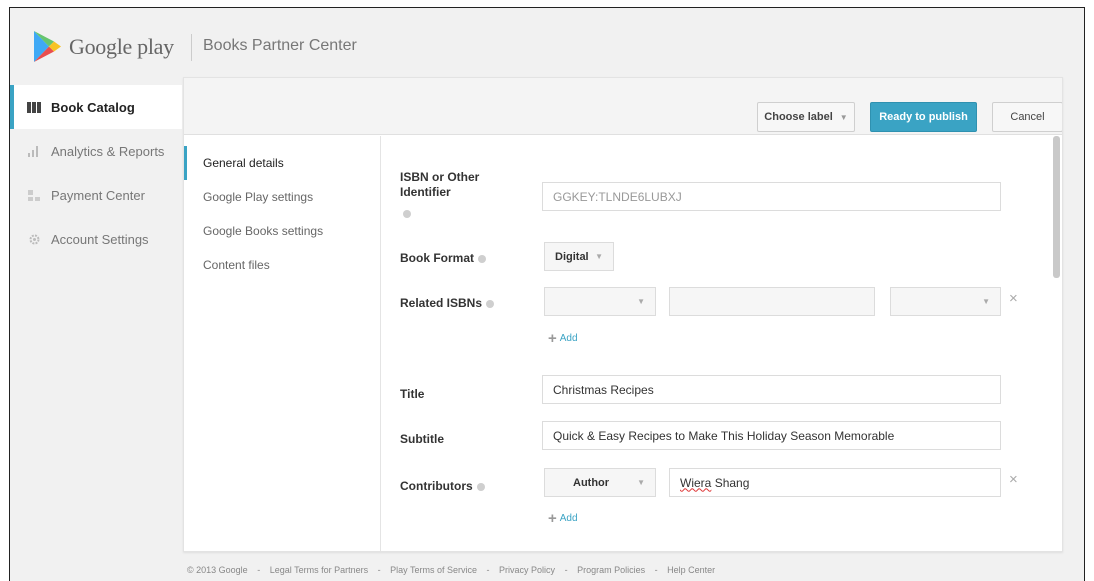 The width and height of the screenshot is (1094, 581). What do you see at coordinates (623, 106) in the screenshot?
I see `toolbar: Choose label ▼ Ready to publish Cancel` at bounding box center [623, 106].